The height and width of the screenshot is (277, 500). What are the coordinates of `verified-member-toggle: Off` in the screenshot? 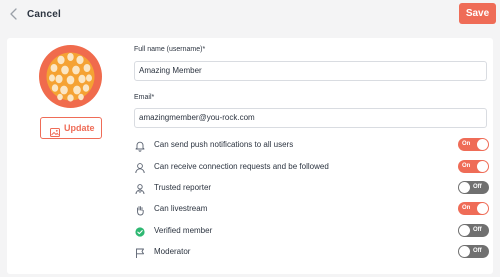 It's located at (473, 230).